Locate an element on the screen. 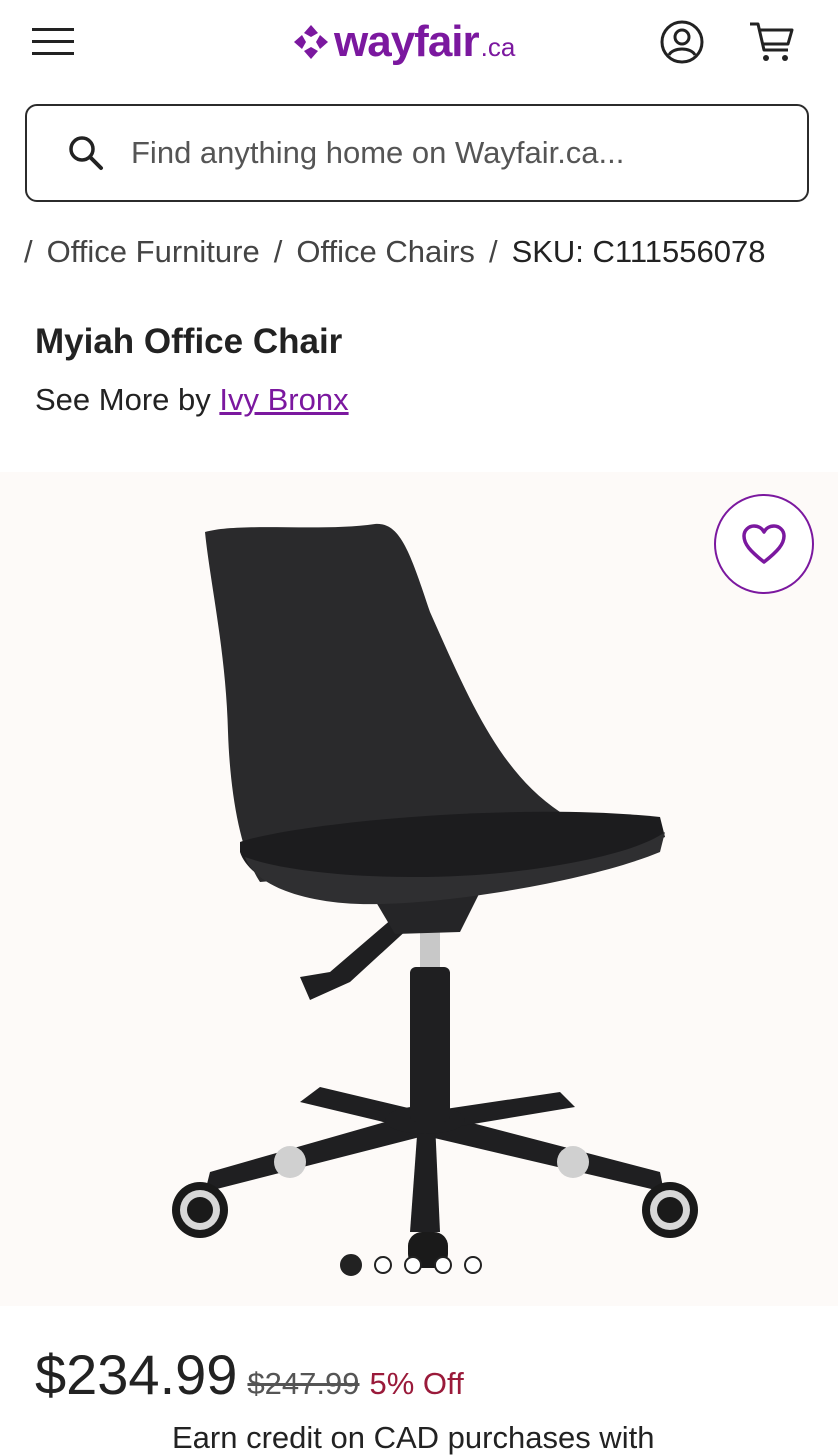 The image size is (838, 1456). discount-badge: 5% Off is located at coordinates (416, 1383).